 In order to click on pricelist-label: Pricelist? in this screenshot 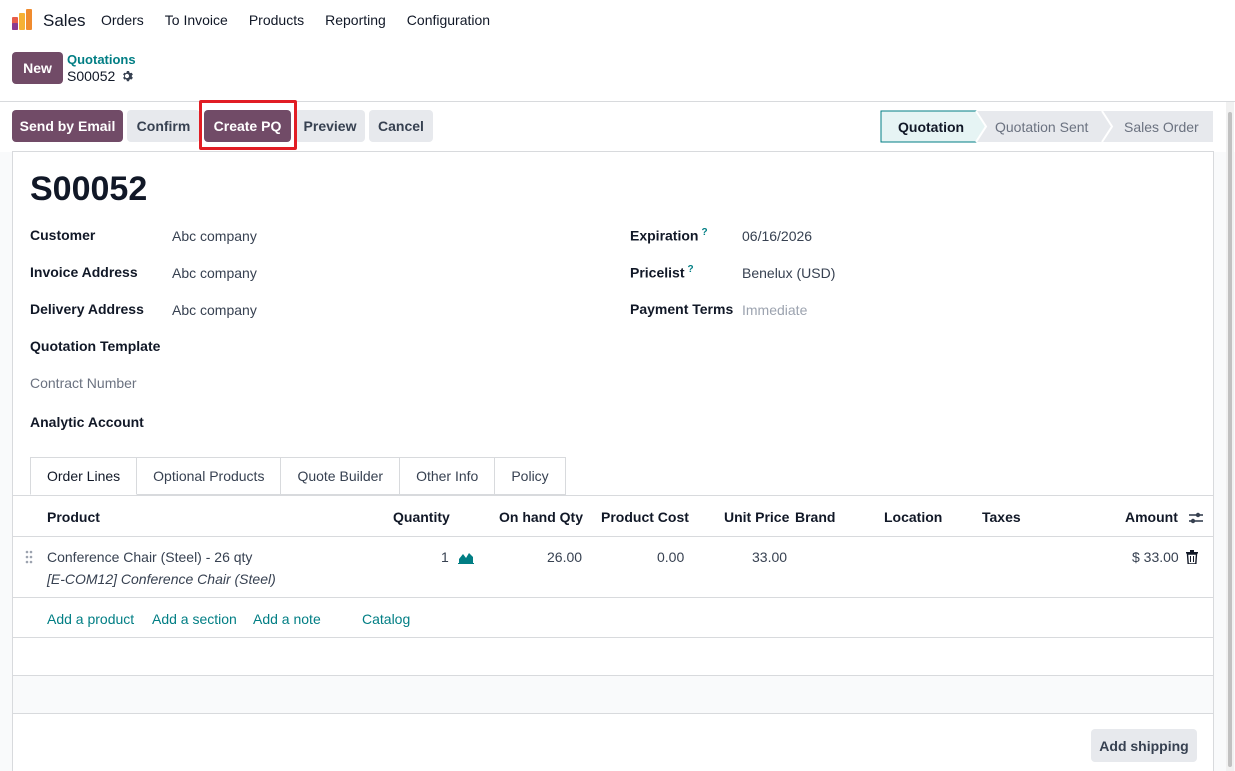, I will do `click(662, 272)`.